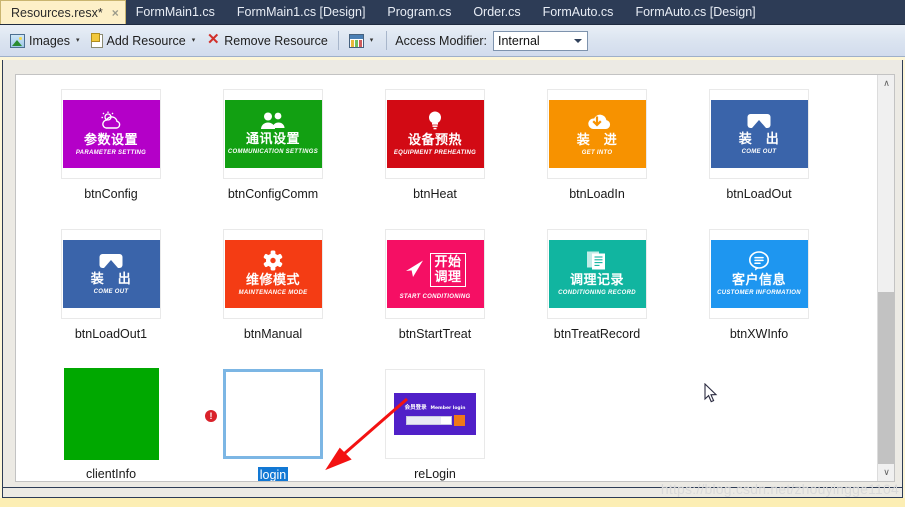  I want to click on inbox-tray-icon, so click(759, 120).